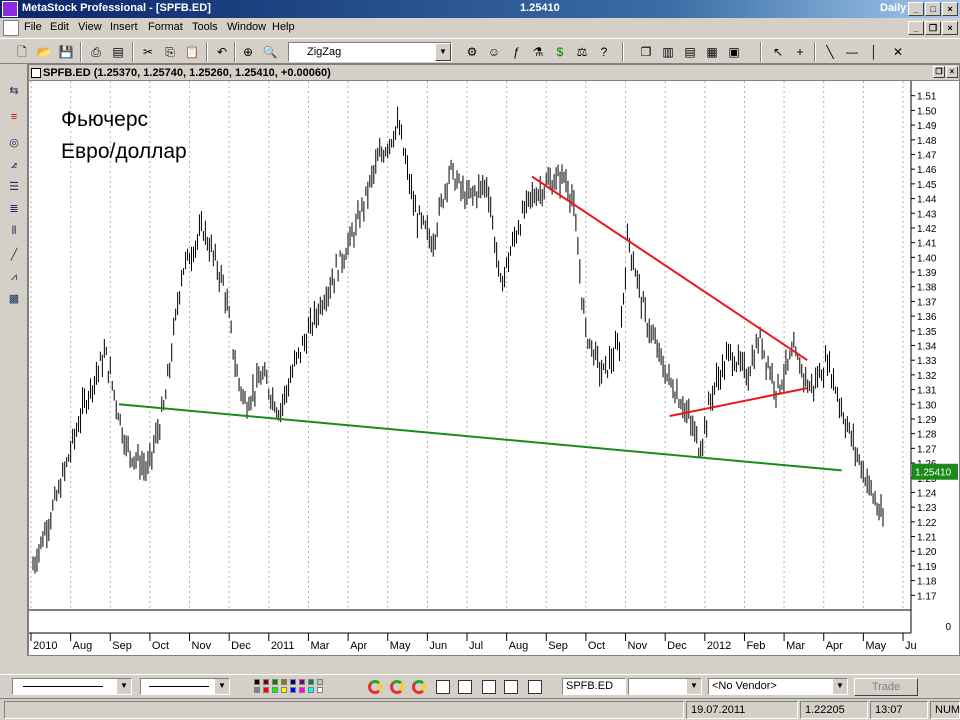 This screenshot has width=960, height=720. What do you see at coordinates (44, 52) in the screenshot?
I see `open-icon: 📂` at bounding box center [44, 52].